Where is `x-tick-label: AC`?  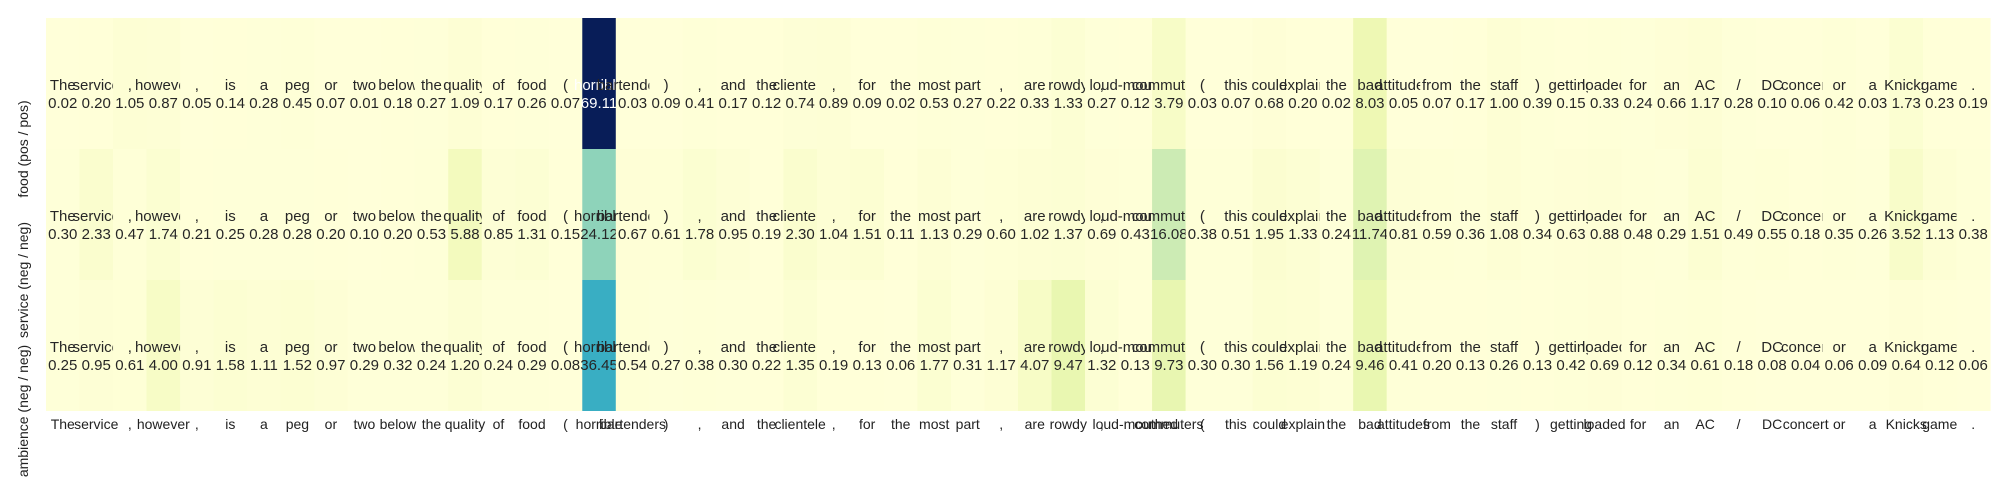
x-tick-label: AC is located at coordinates (1704, 424).